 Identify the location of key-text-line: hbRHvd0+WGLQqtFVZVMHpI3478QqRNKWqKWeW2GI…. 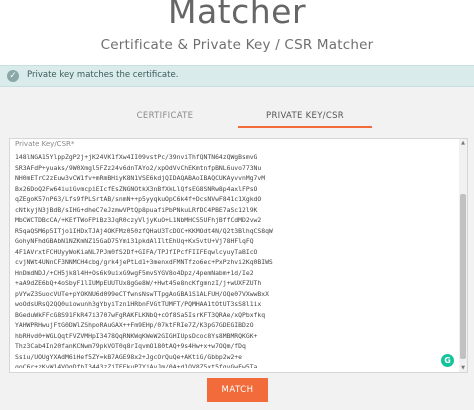
(136, 335).